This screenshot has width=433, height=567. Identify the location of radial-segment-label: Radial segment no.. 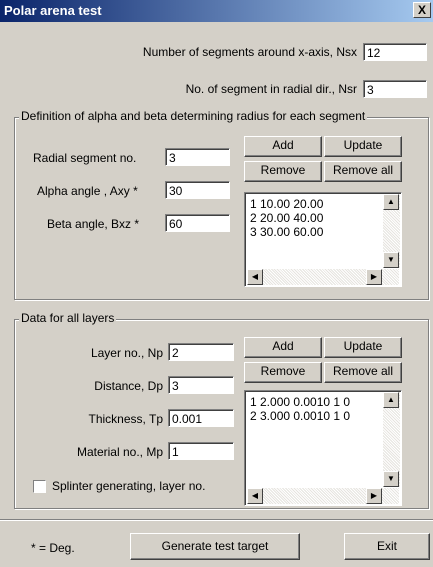
(85, 158).